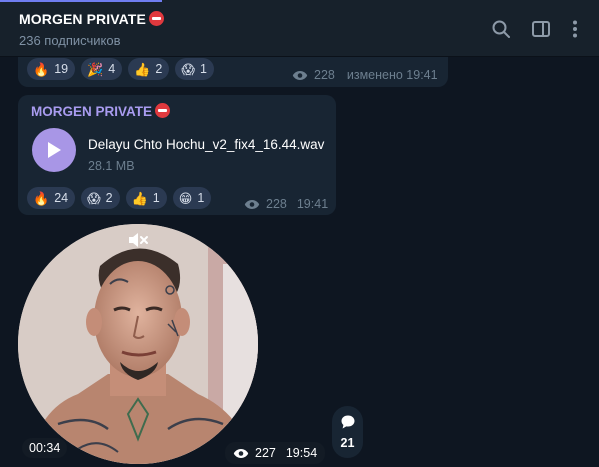 This screenshot has width=599, height=467. Describe the element at coordinates (51, 198) in the screenshot. I see `reaction-chip: 🔥 24` at that location.